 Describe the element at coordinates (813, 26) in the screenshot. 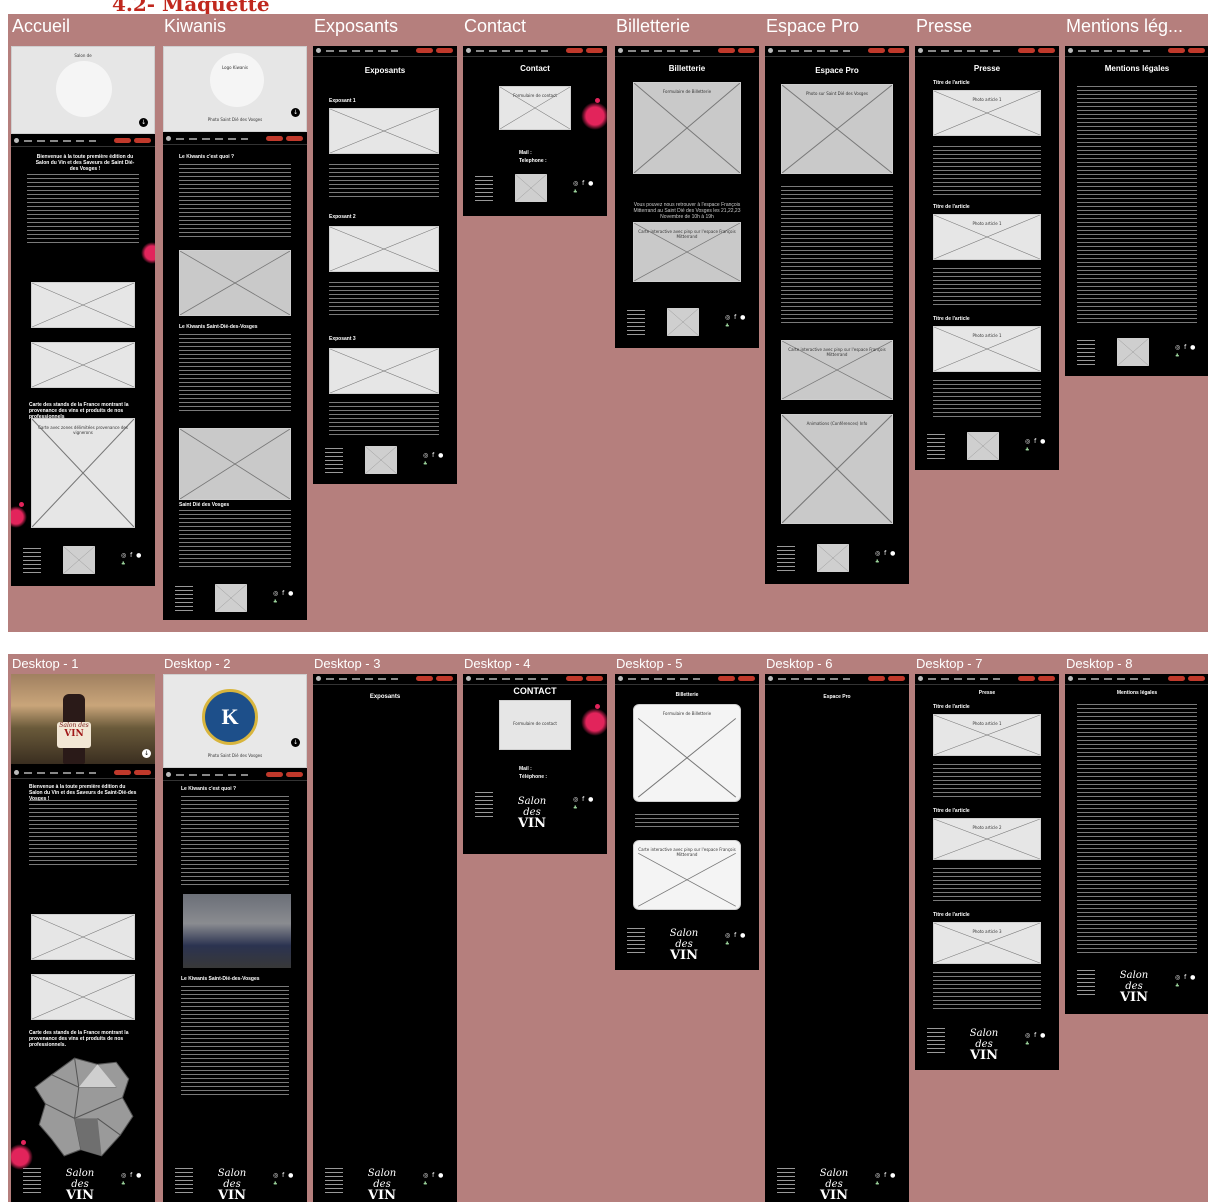

I see `frame-label: Espace Pro` at that location.